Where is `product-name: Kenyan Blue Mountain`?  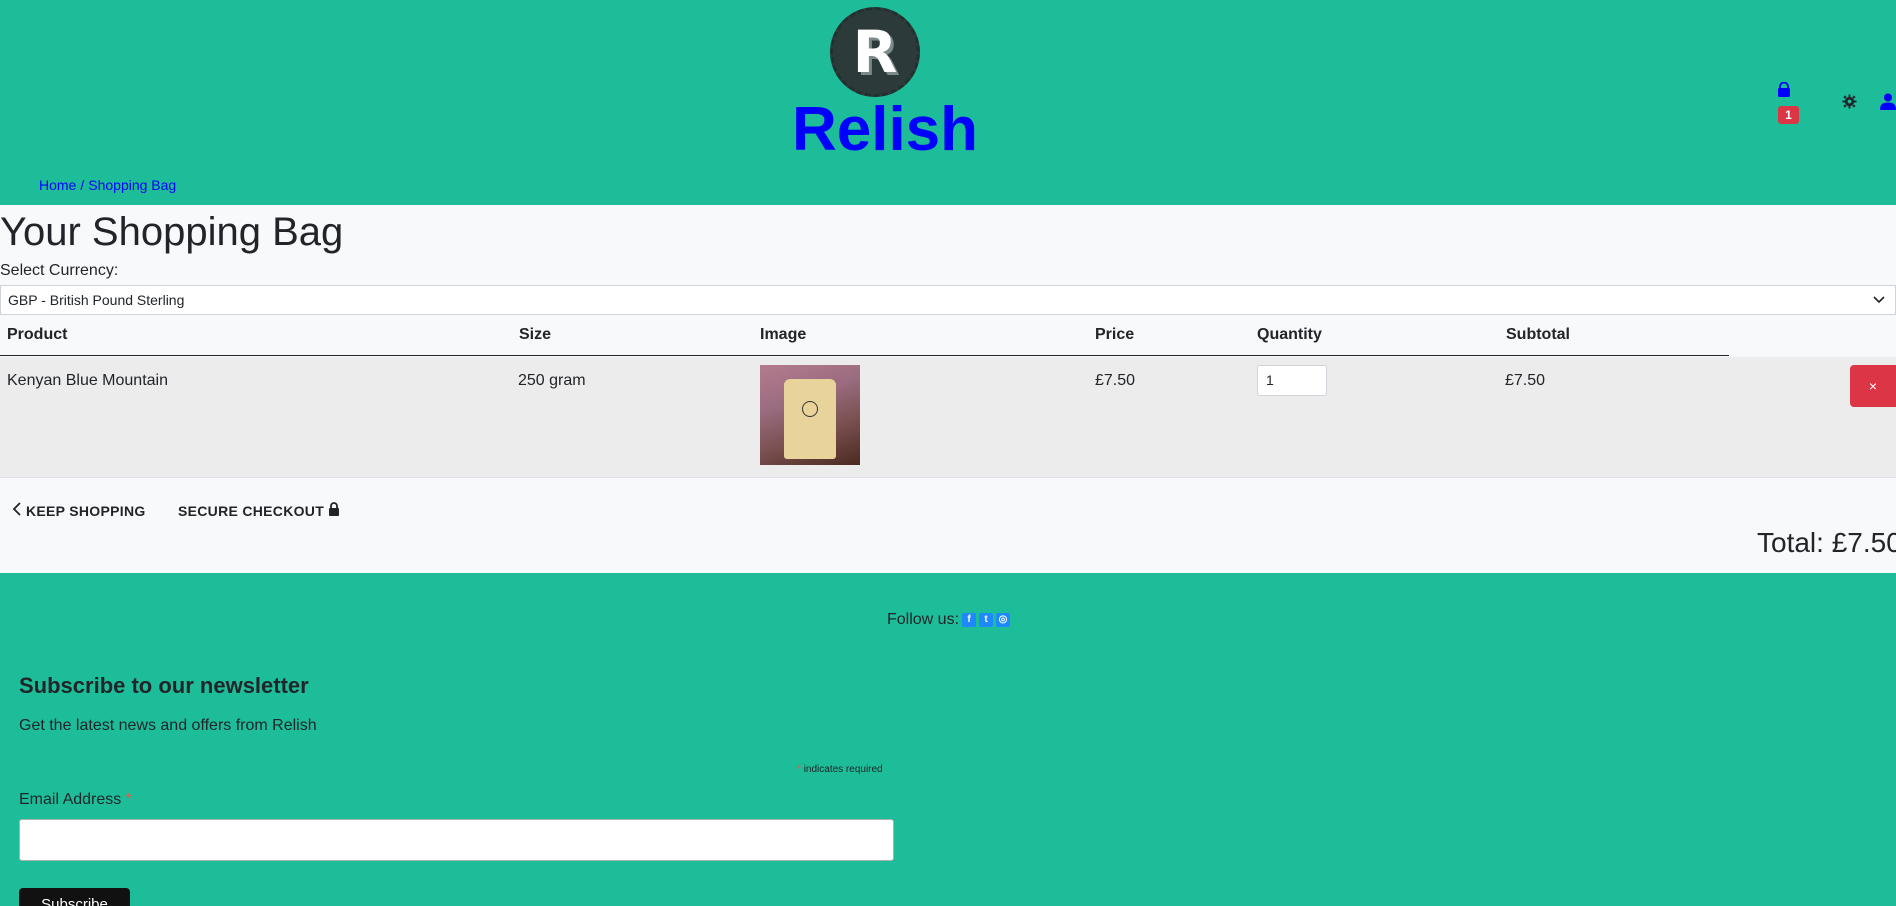
product-name: Kenyan Blue Mountain is located at coordinates (87, 380).